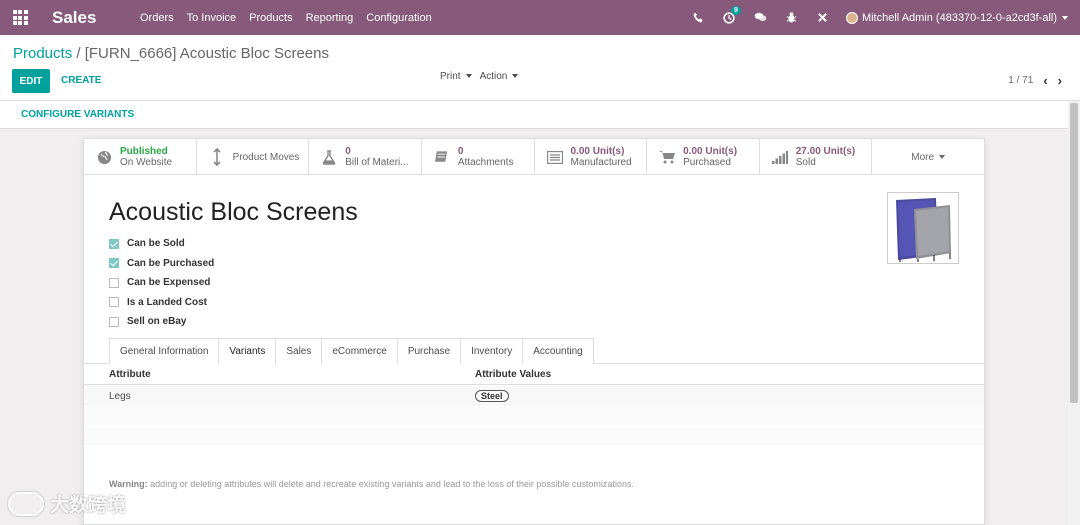  Describe the element at coordinates (851, 17) in the screenshot. I see `avatar` at that location.